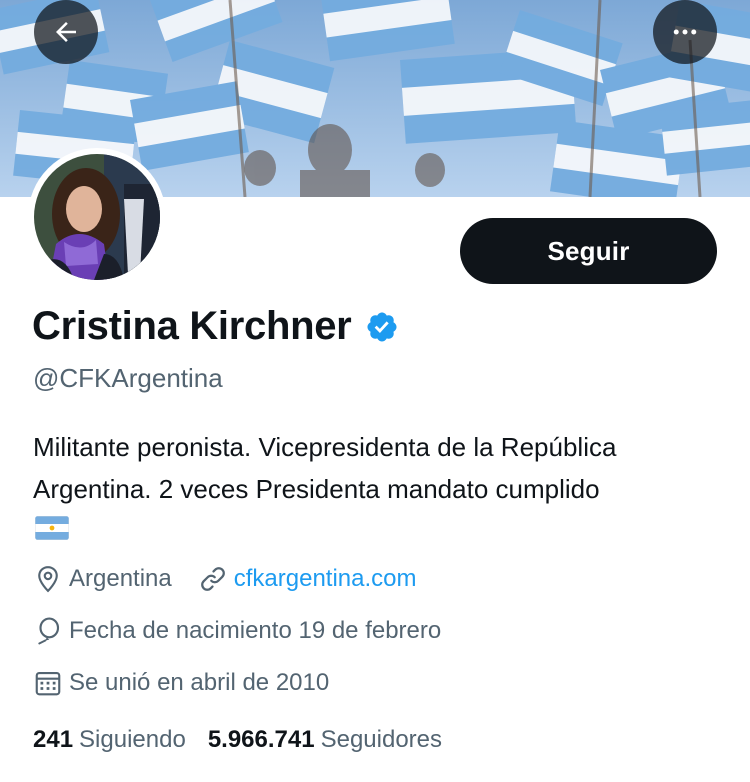  I want to click on profile-name-row: Cristina Kirchner, so click(215, 326).